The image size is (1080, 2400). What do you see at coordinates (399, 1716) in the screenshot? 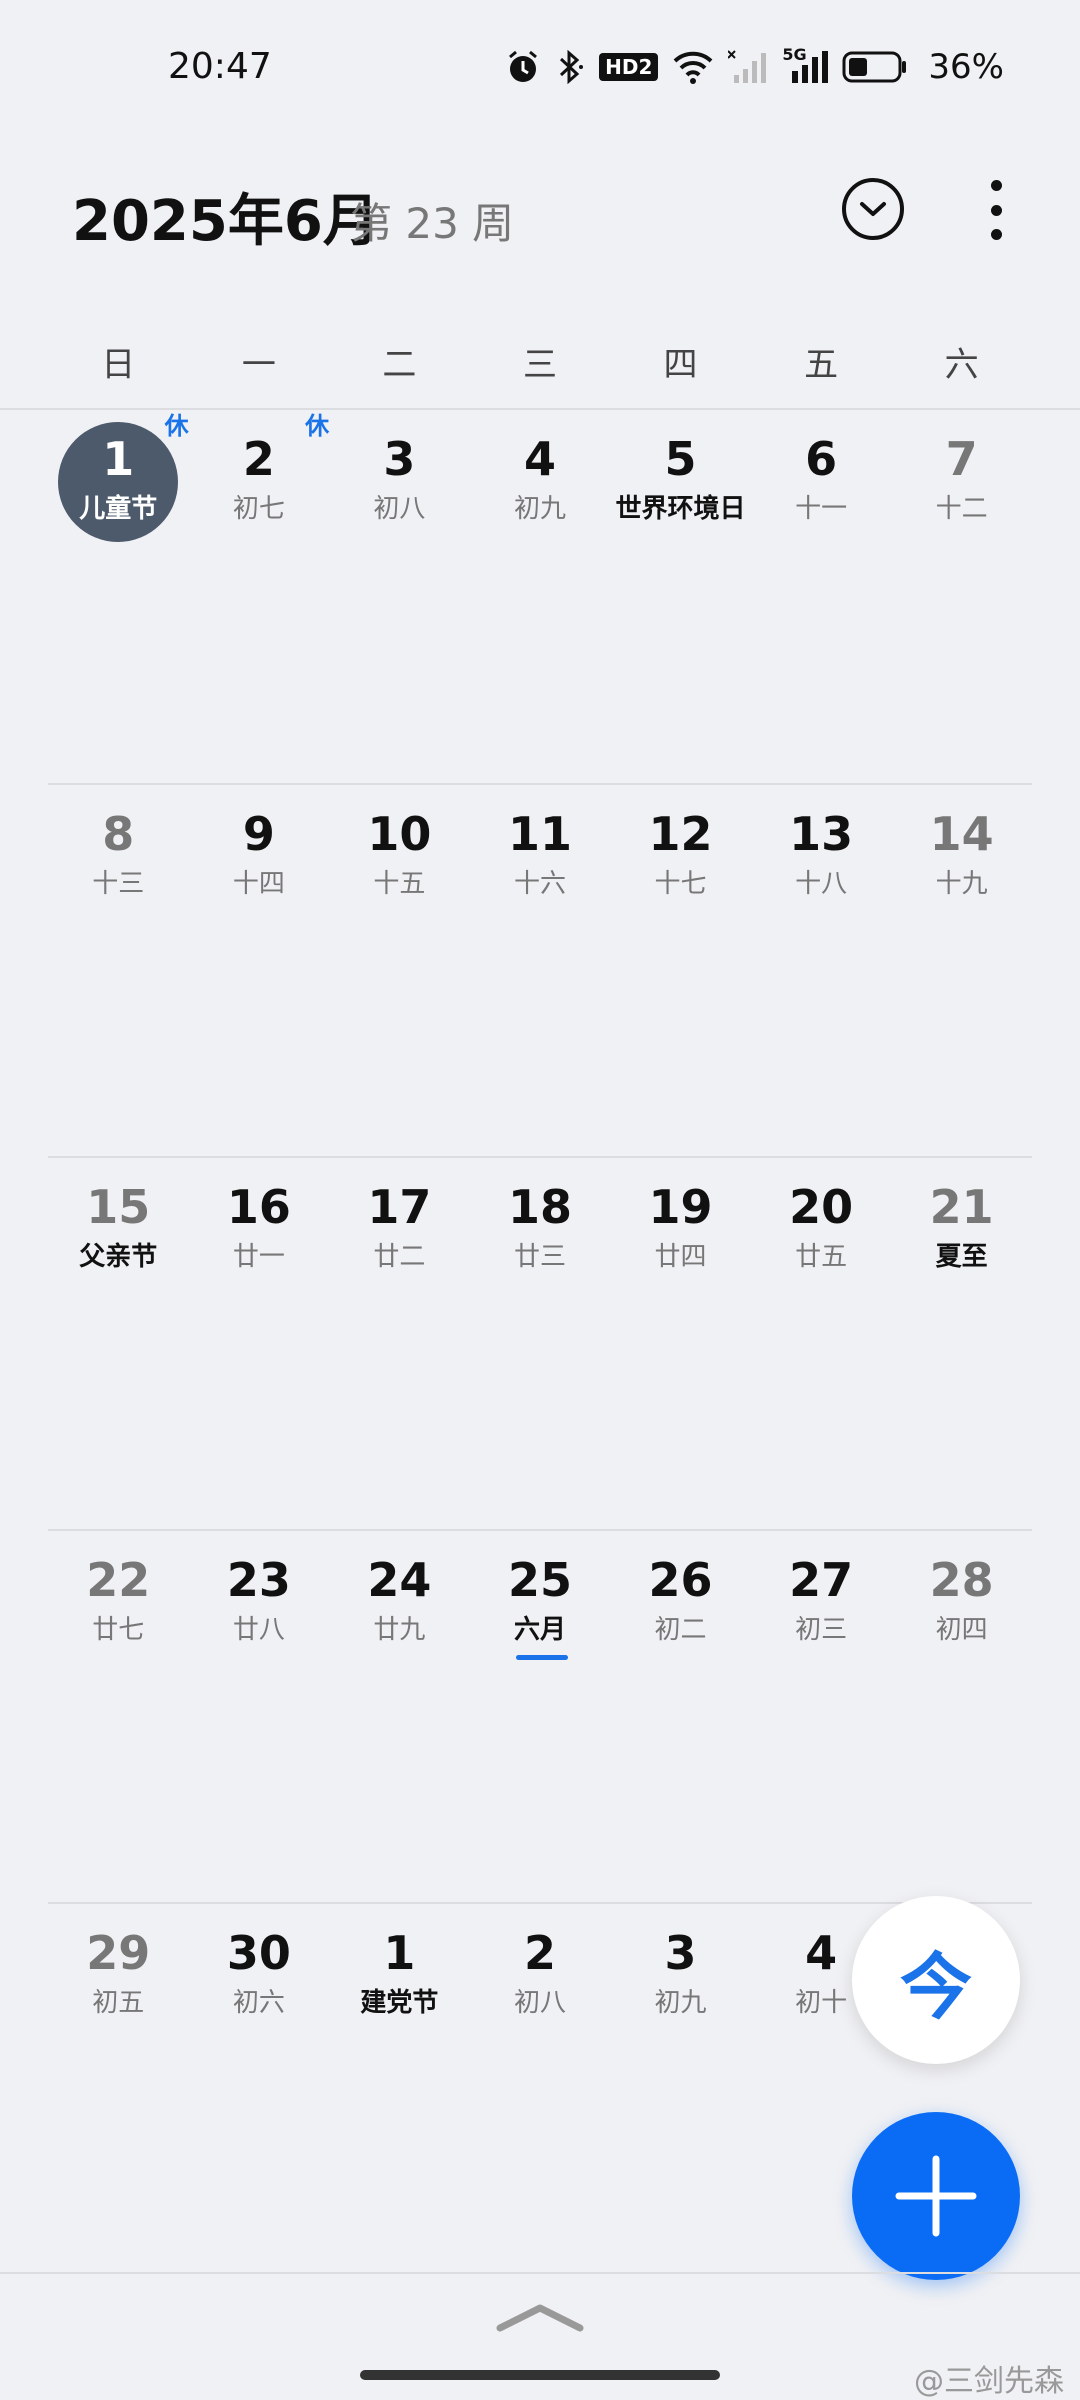
I see `day-cell: 24 廿九` at bounding box center [399, 1716].